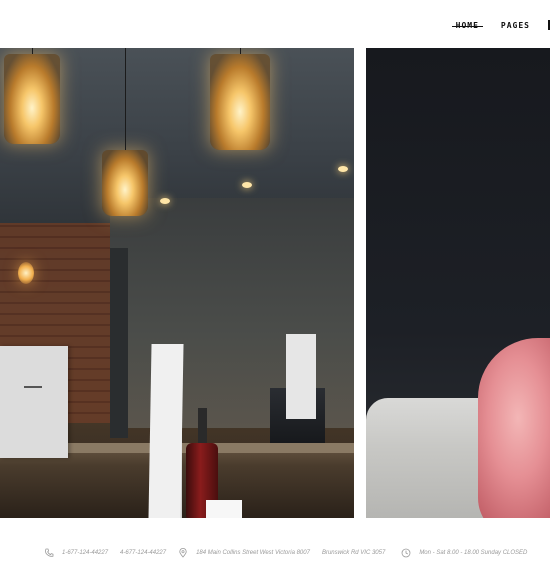 The image size is (550, 588). I want to click on menu-card, so click(34, 402).